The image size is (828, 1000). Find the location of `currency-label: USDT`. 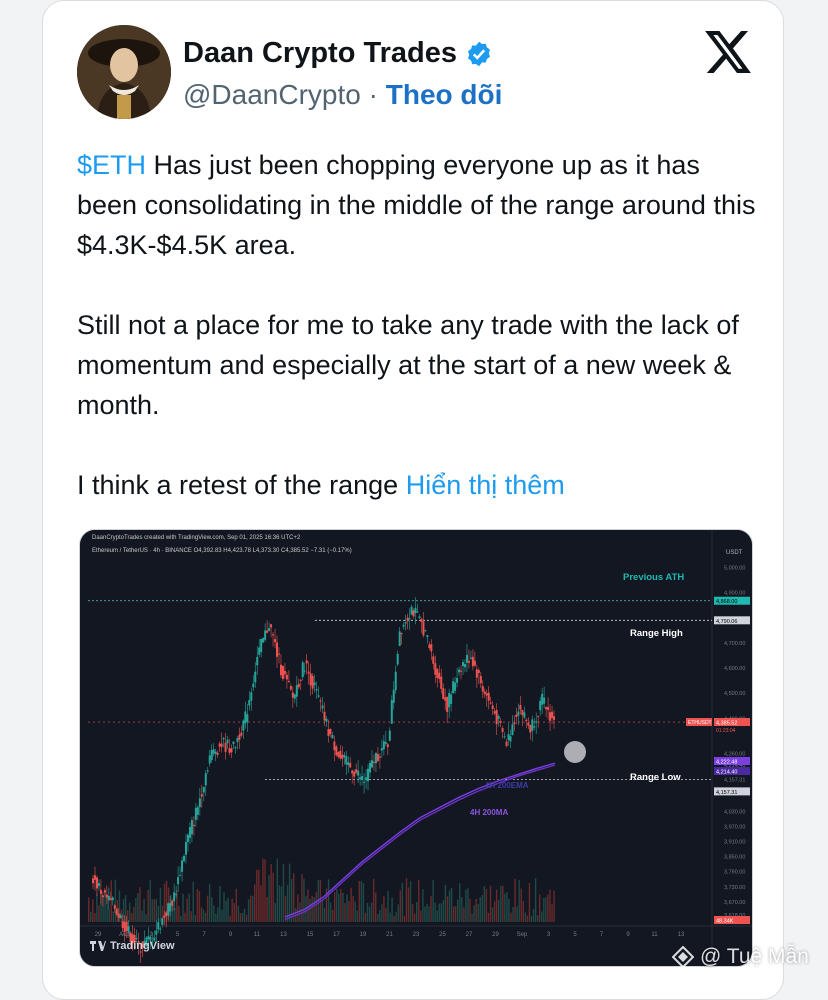

currency-label: USDT is located at coordinates (734, 553).